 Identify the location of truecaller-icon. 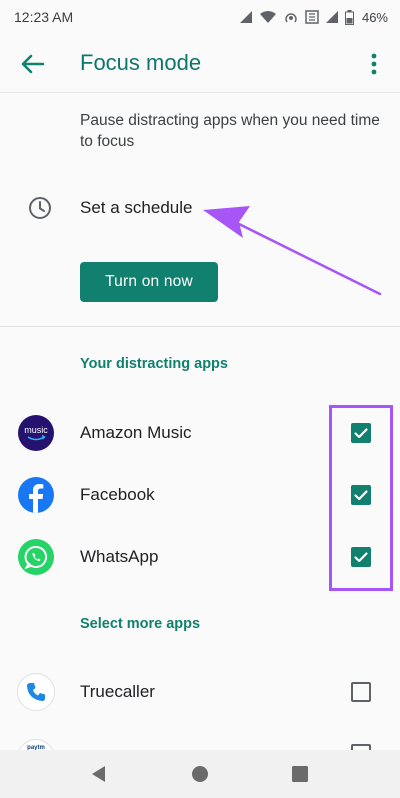
(36, 692).